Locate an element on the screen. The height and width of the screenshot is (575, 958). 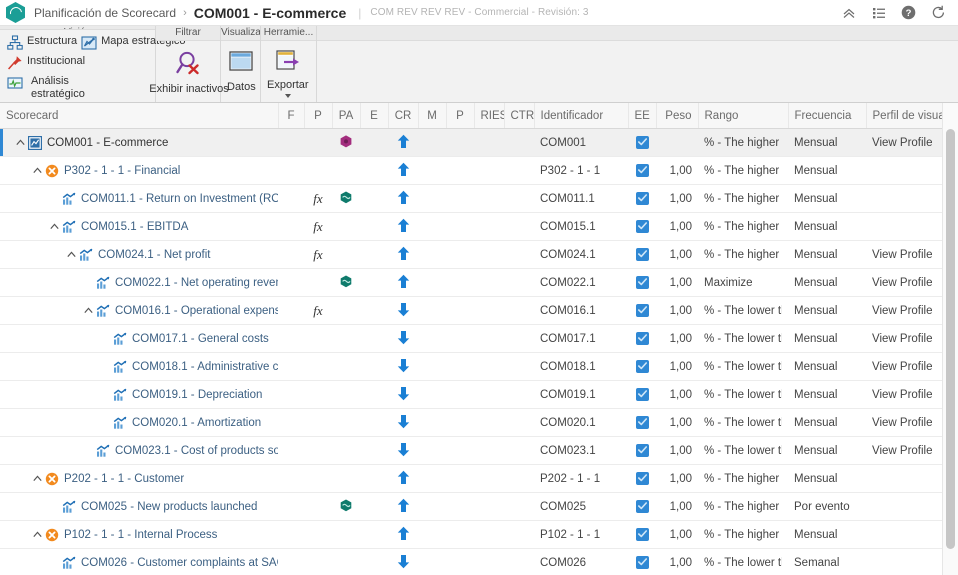
grid-cell-p: fx is located at coordinates (318, 254).